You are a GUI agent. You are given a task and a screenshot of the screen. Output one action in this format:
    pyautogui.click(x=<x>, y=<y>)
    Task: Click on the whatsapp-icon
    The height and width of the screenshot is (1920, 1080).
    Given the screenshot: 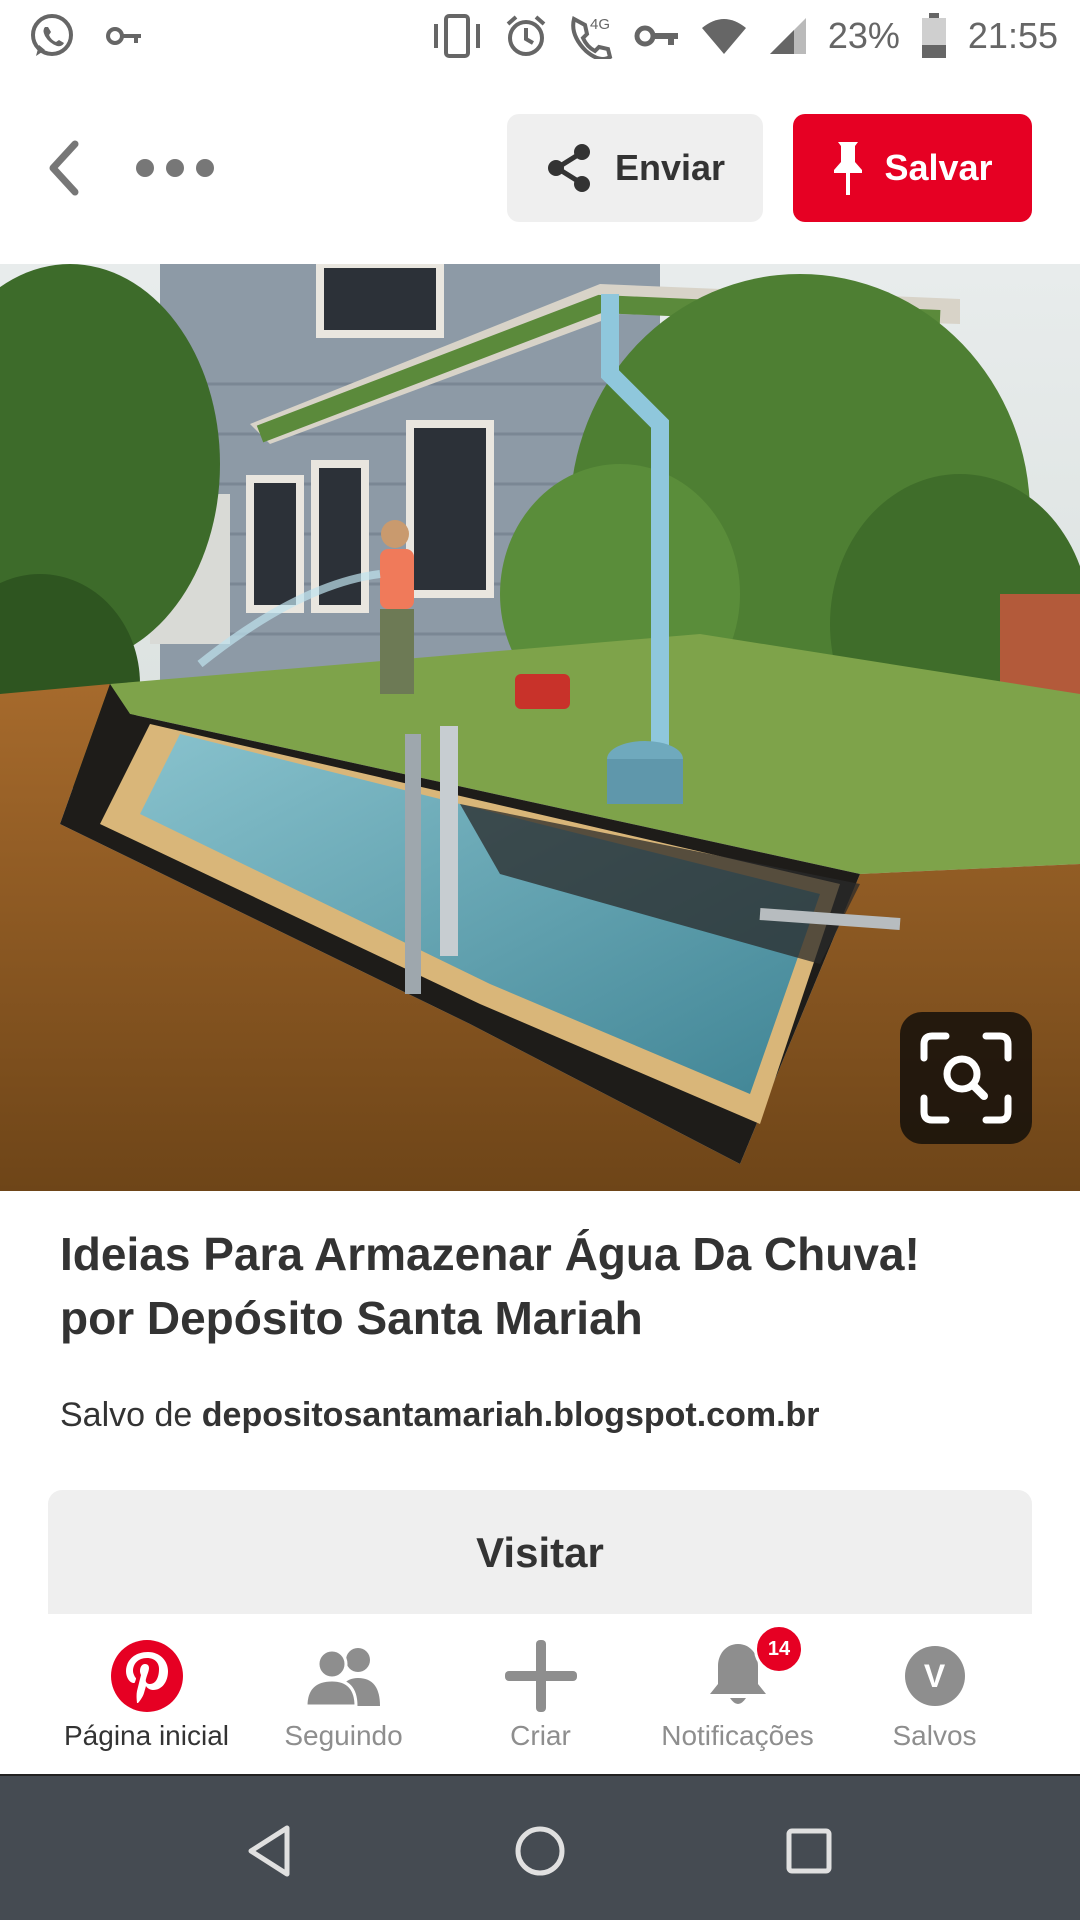 What is the action you would take?
    pyautogui.click(x=52, y=36)
    